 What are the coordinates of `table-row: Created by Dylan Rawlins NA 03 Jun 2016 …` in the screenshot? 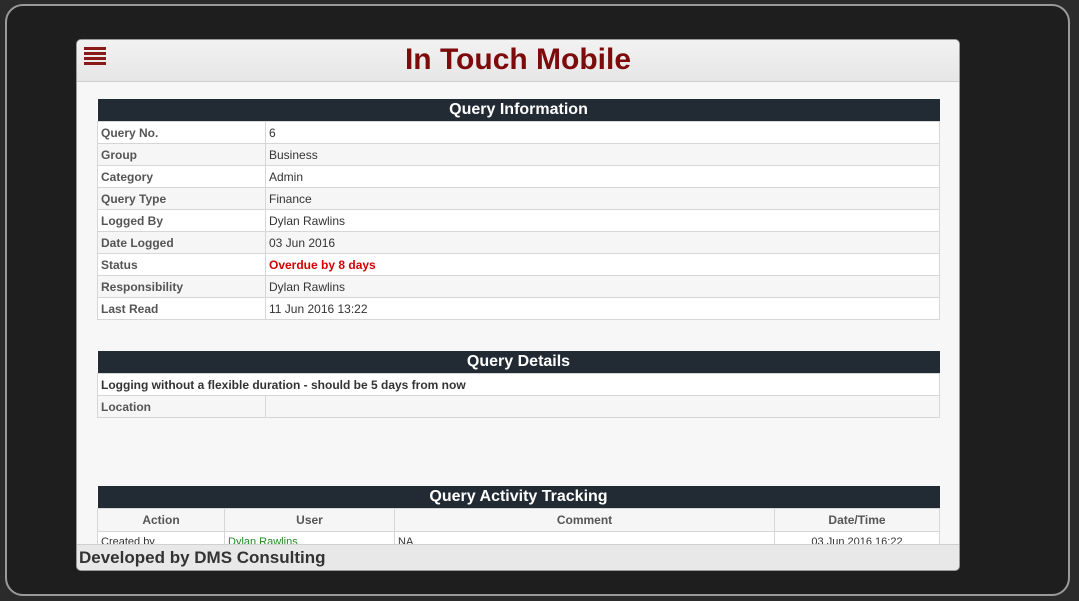 It's located at (518, 538).